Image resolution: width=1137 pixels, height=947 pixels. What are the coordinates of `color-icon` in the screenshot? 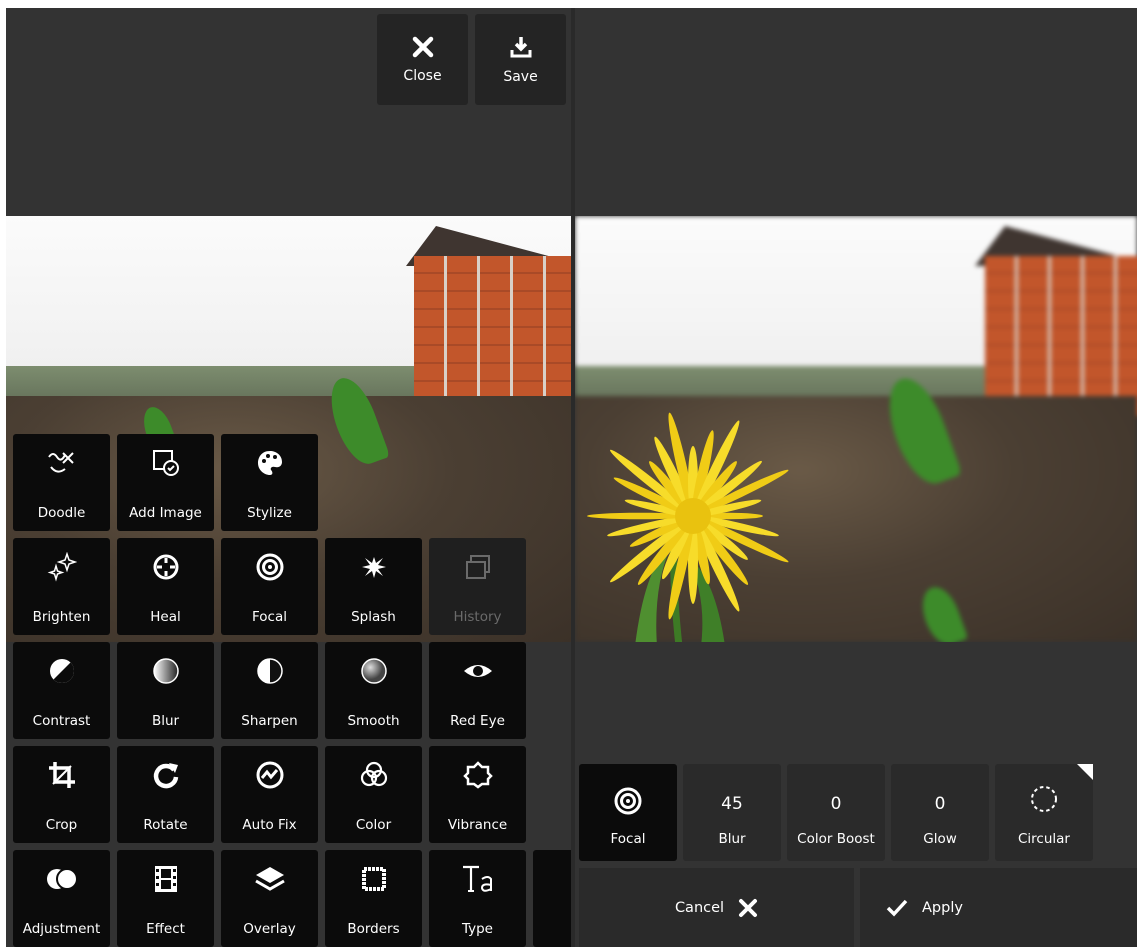 It's located at (373, 774).